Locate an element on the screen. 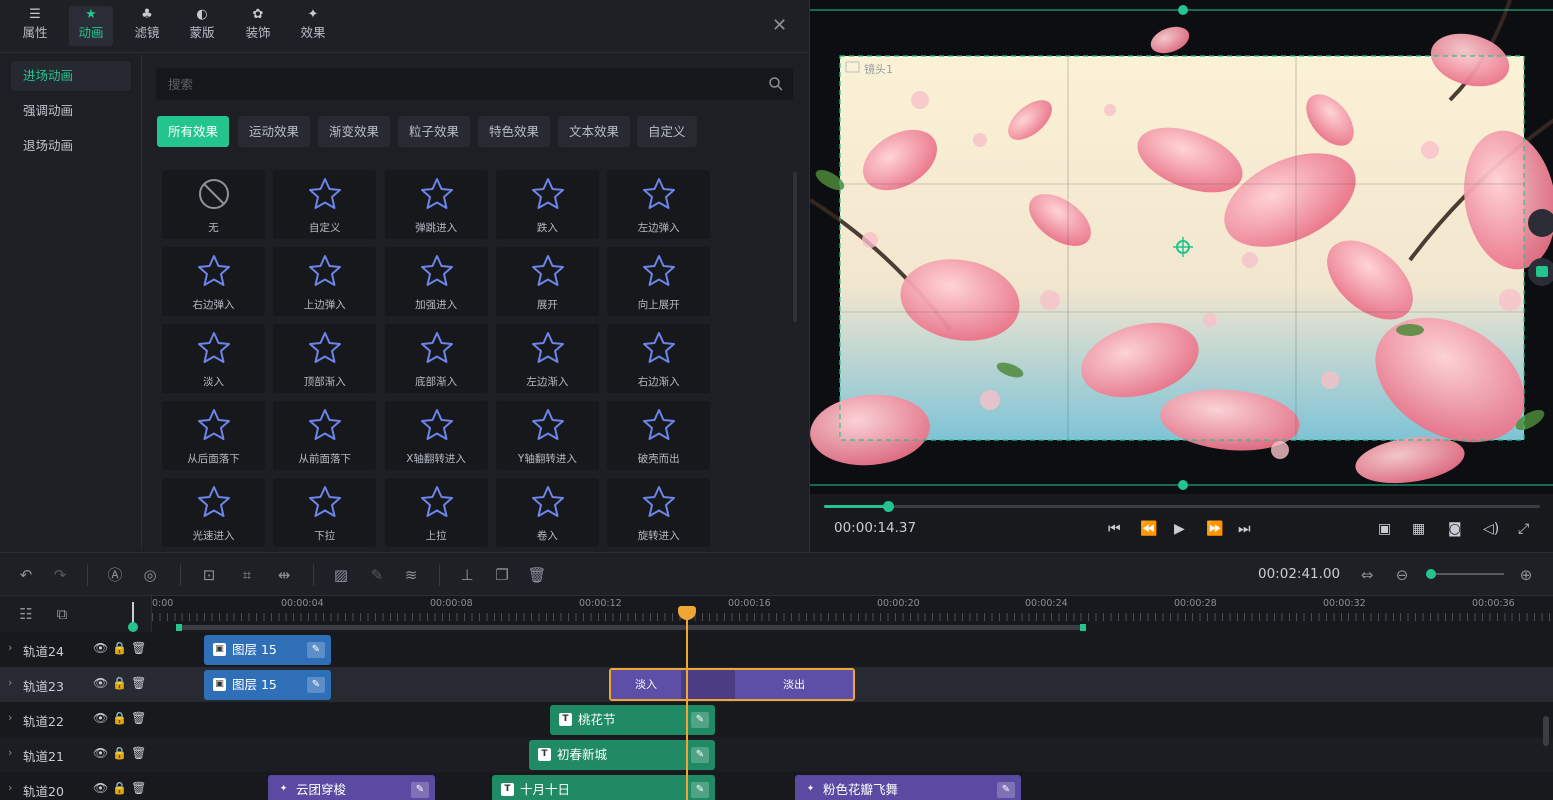 The height and width of the screenshot is (800, 1553). effect-item: 左边弹入 is located at coordinates (659, 204).